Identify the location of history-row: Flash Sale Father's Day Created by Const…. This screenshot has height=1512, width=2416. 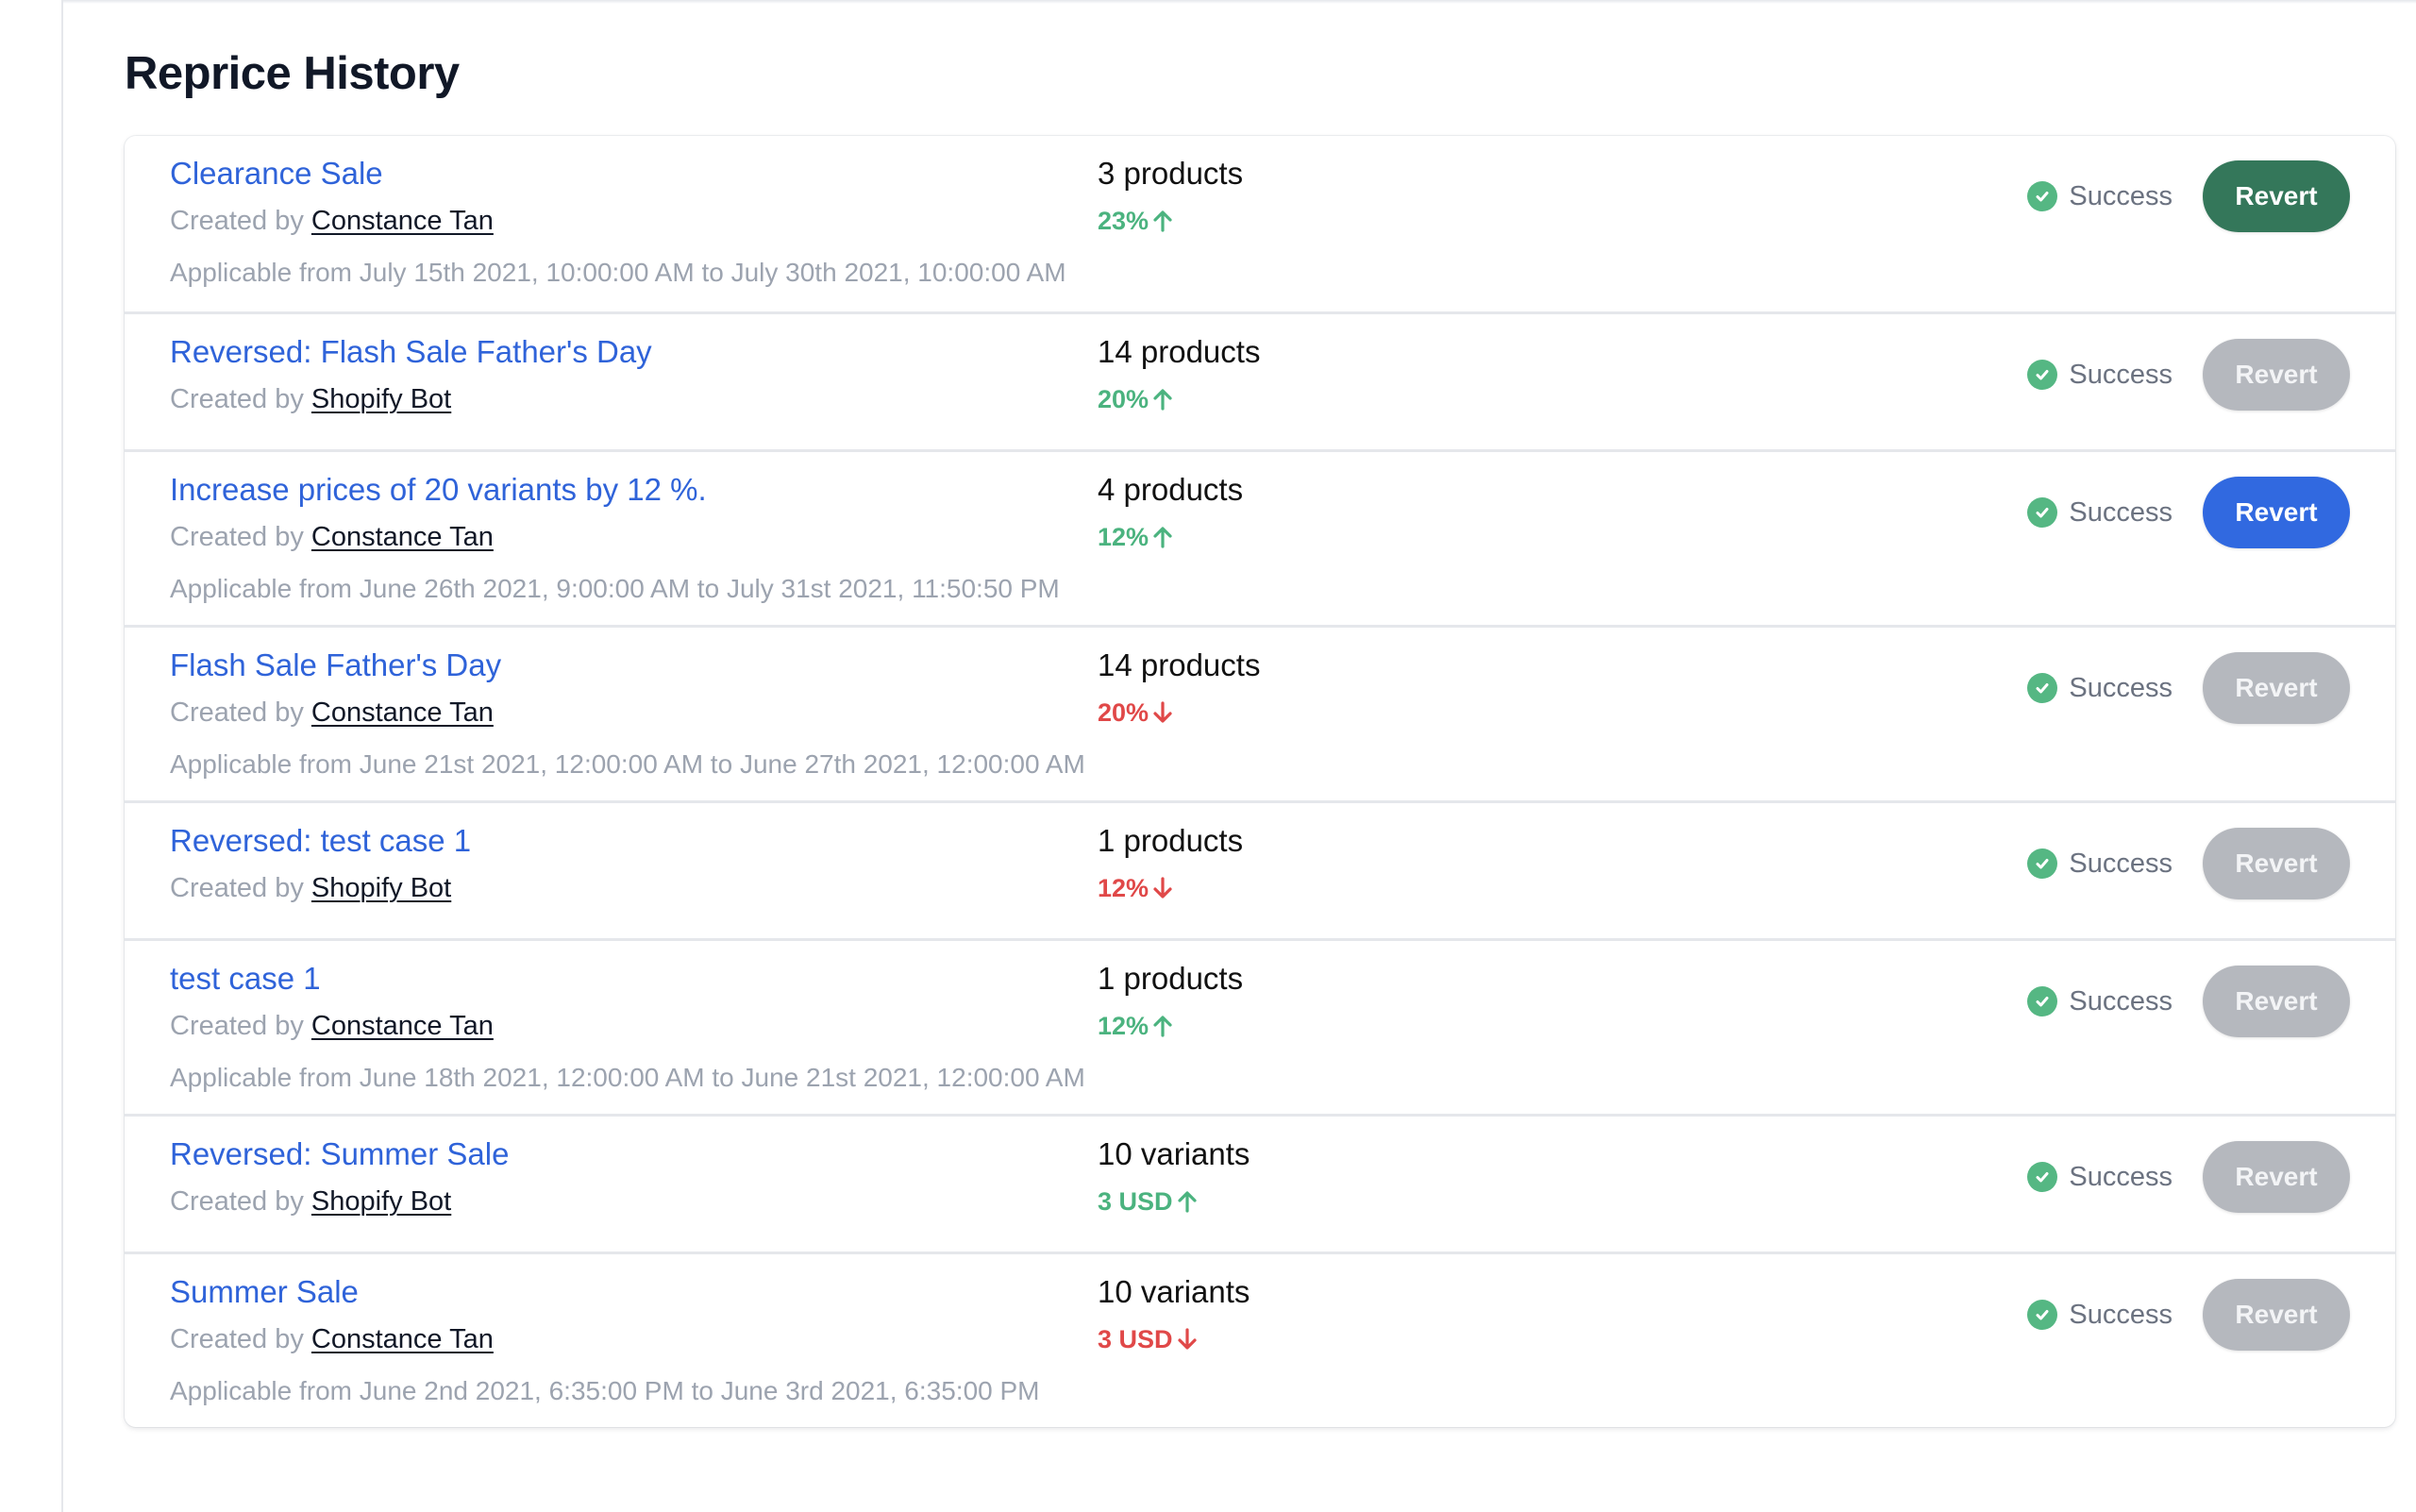
(1260, 712).